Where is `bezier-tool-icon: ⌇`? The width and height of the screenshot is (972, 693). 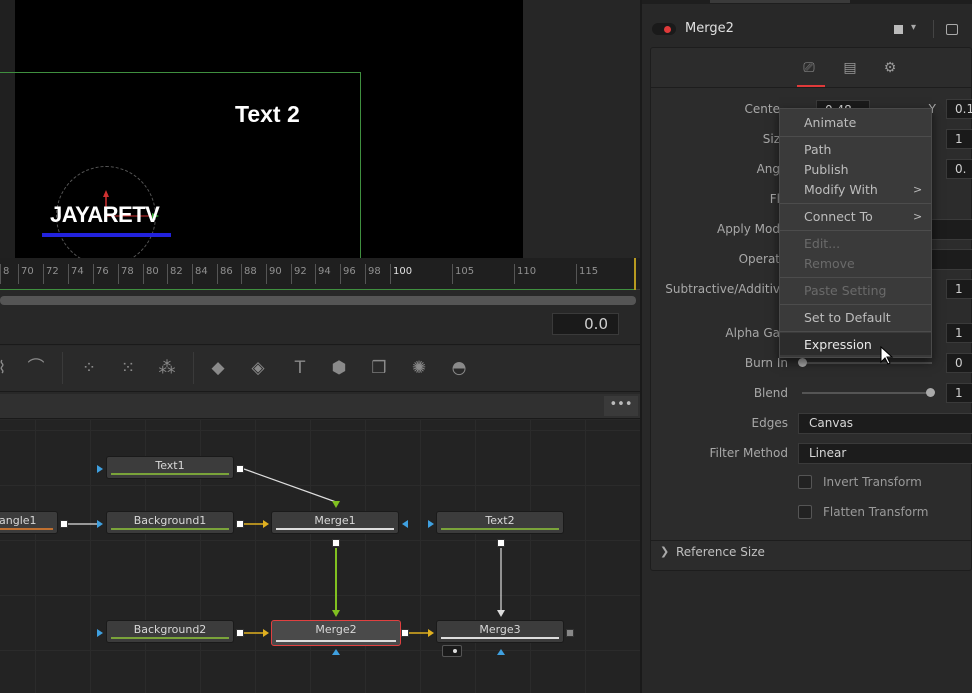 bezier-tool-icon: ⌇ is located at coordinates (8, 368).